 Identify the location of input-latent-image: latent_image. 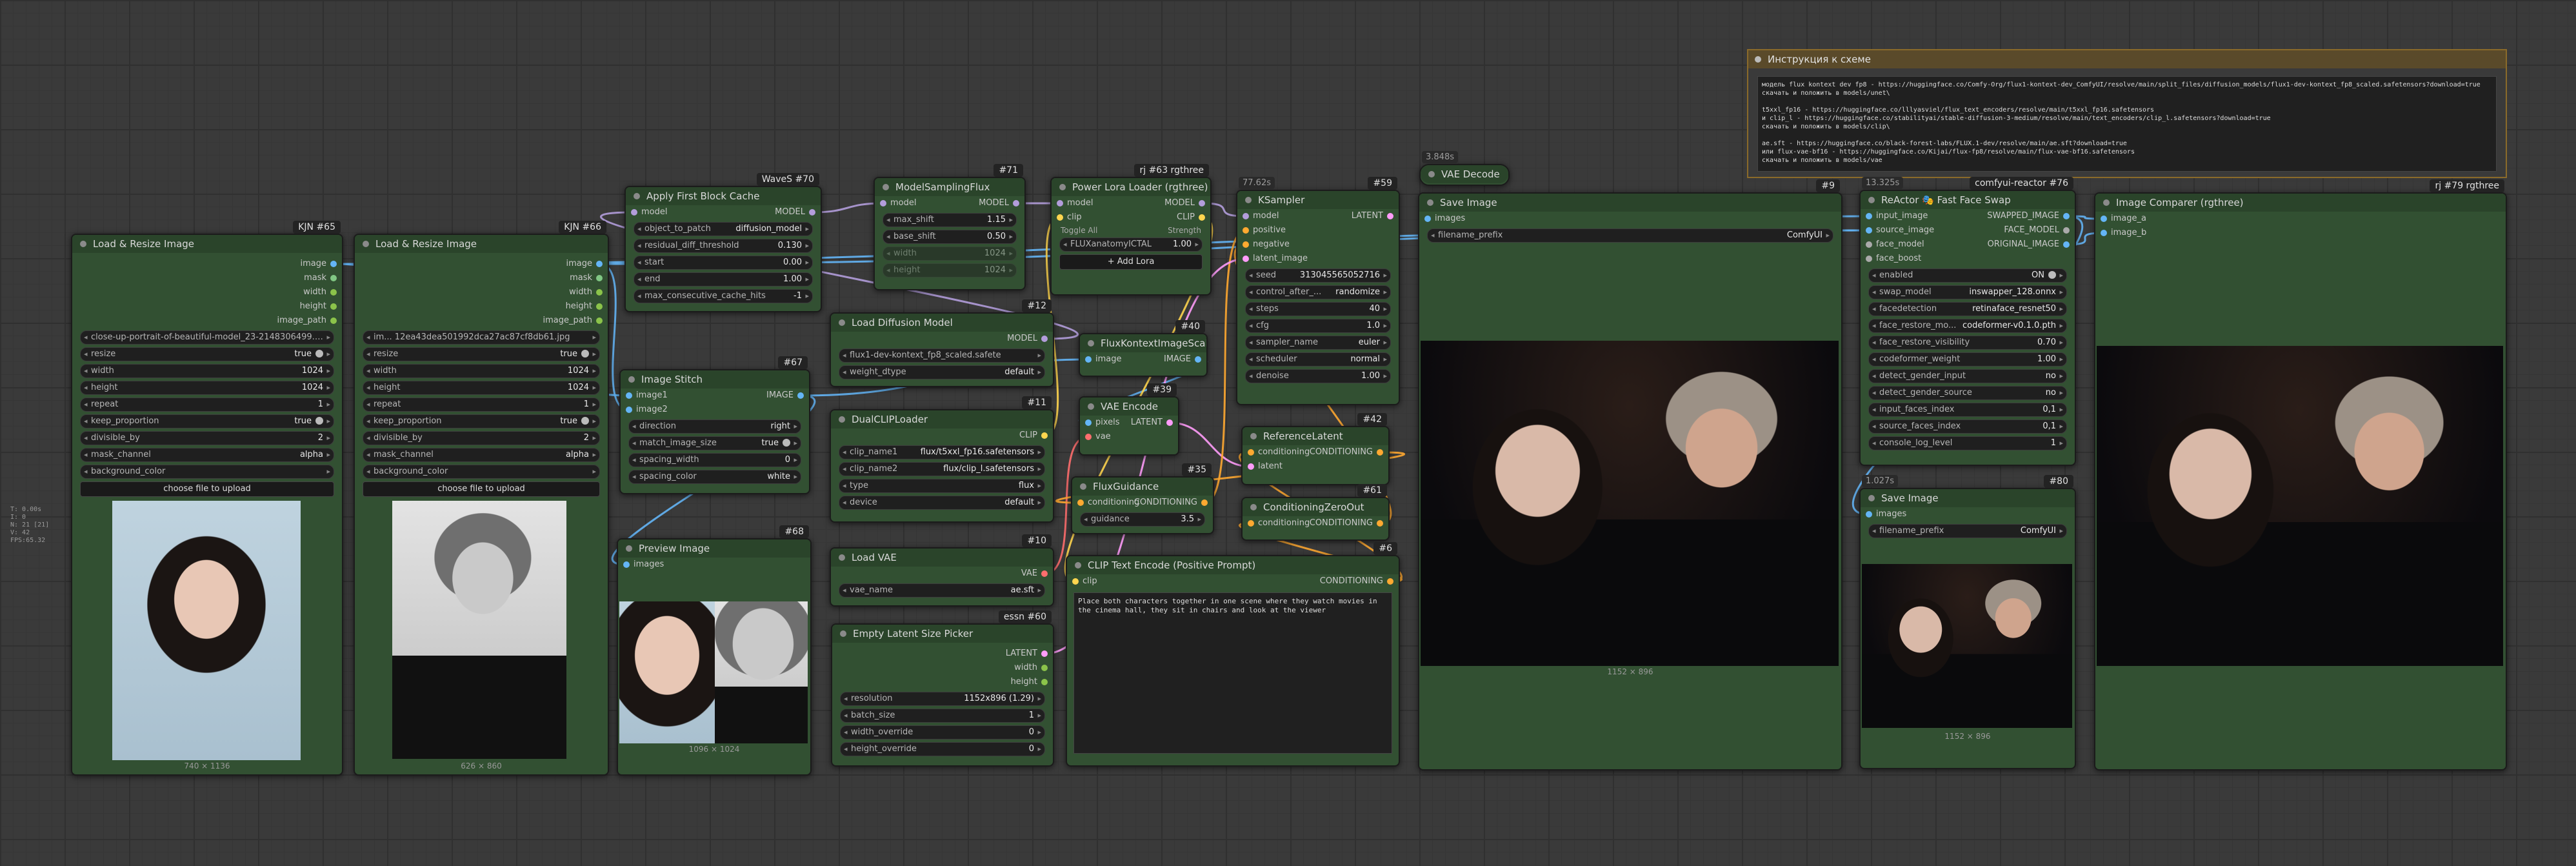
(1318, 259).